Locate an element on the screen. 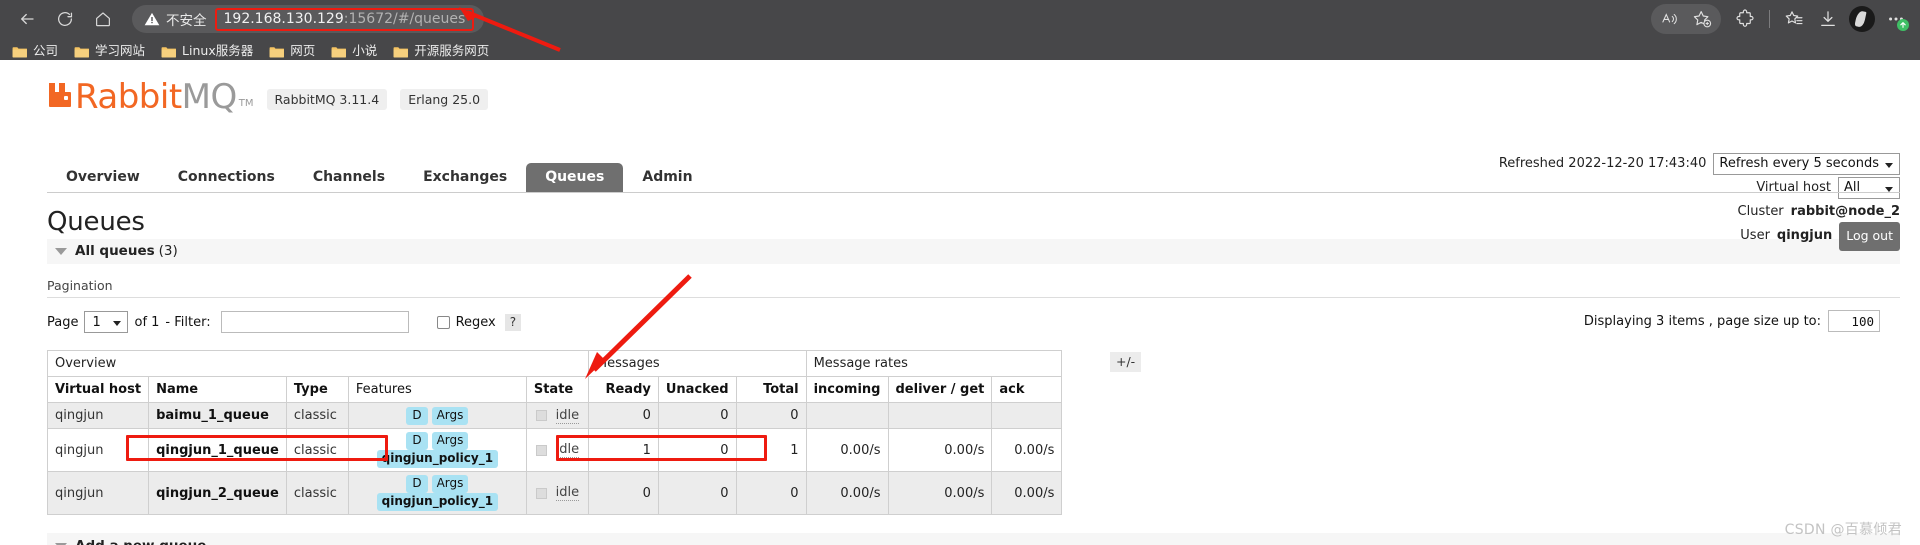 Image resolution: width=1920 pixels, height=545 pixels. feature-badge-policy: qingjun_policy_1 is located at coordinates (437, 459).